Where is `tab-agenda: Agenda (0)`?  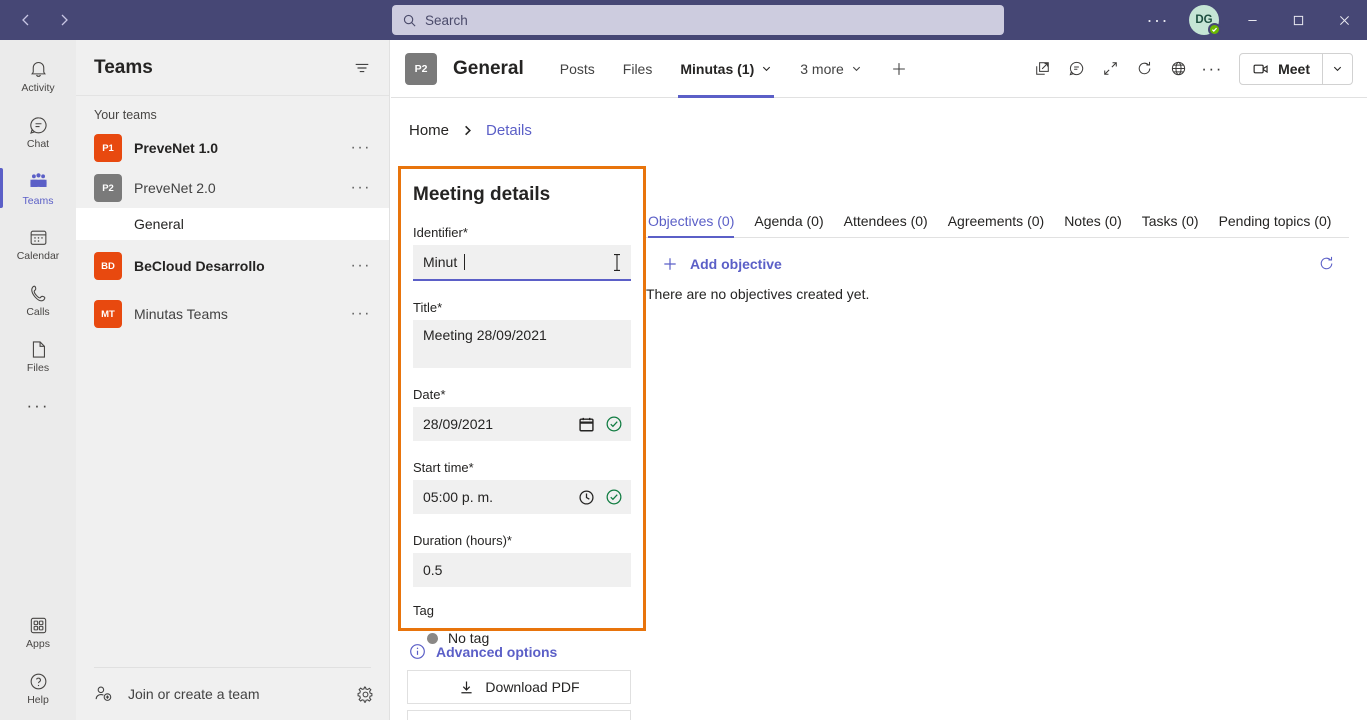
tab-agenda: Agenda (0) is located at coordinates (788, 225).